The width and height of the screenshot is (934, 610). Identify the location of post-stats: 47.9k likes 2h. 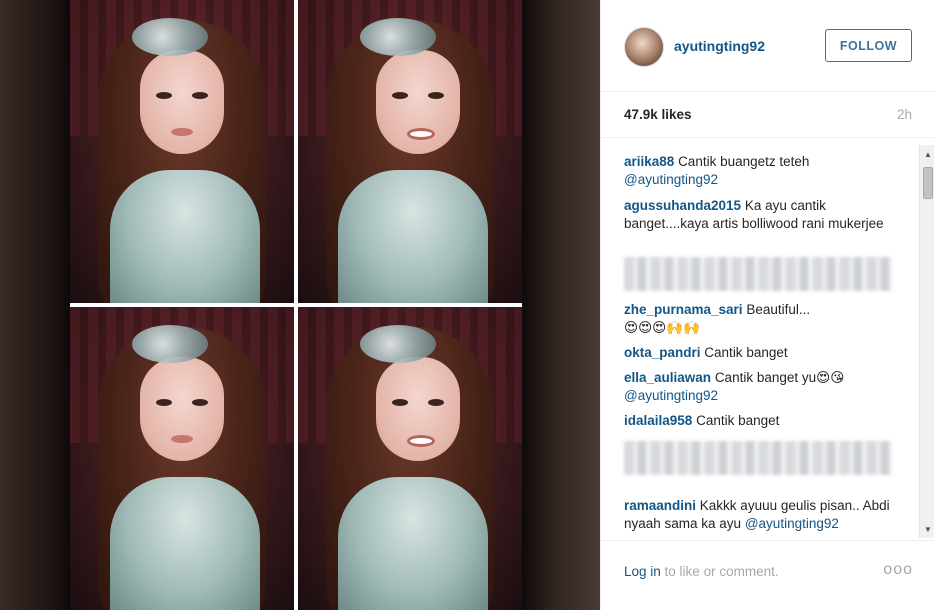
(767, 115).